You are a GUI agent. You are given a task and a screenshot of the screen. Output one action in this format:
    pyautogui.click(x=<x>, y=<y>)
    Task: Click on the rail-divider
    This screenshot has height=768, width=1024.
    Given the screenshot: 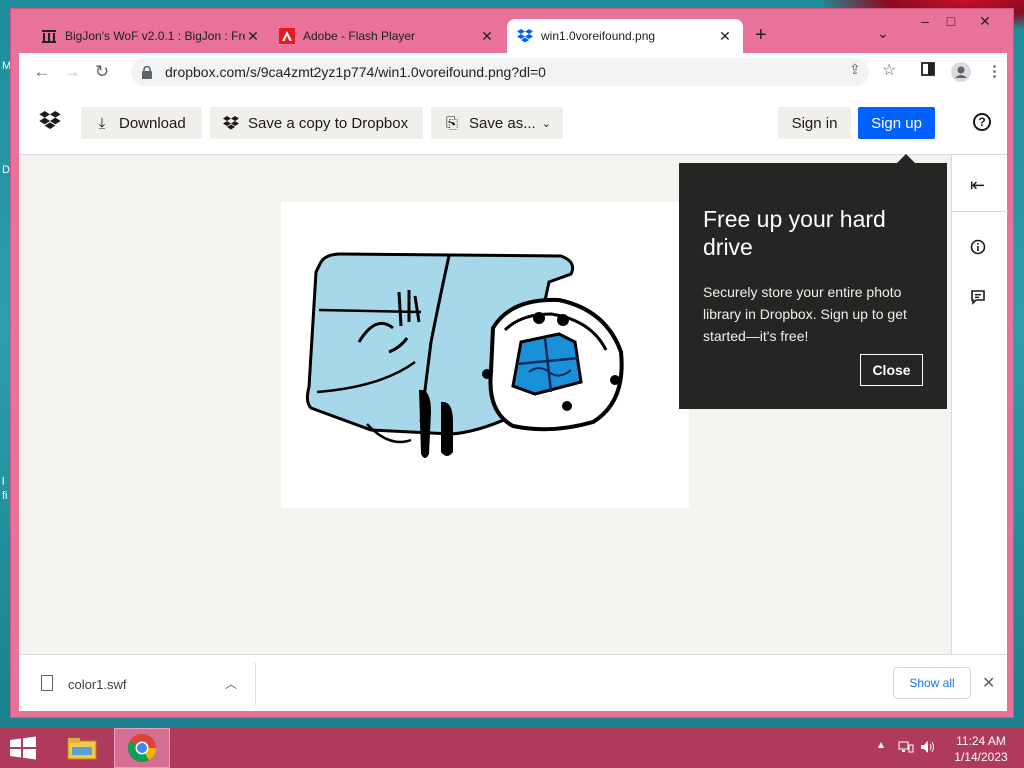 What is the action you would take?
    pyautogui.click(x=980, y=211)
    